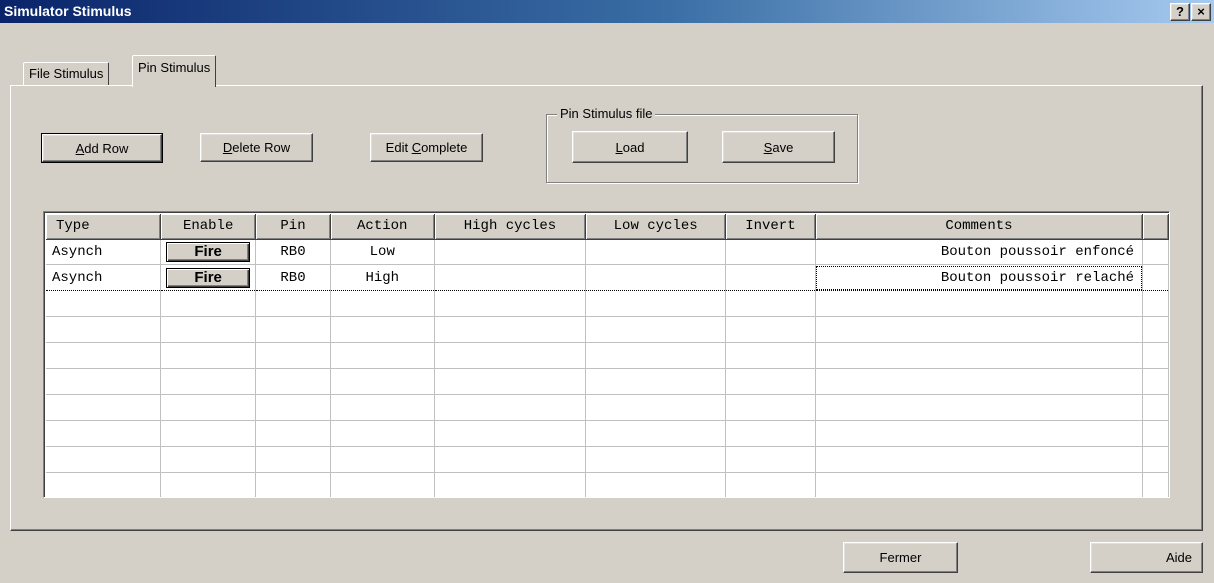  I want to click on col-header-low-cycles: Low cycles, so click(655, 227).